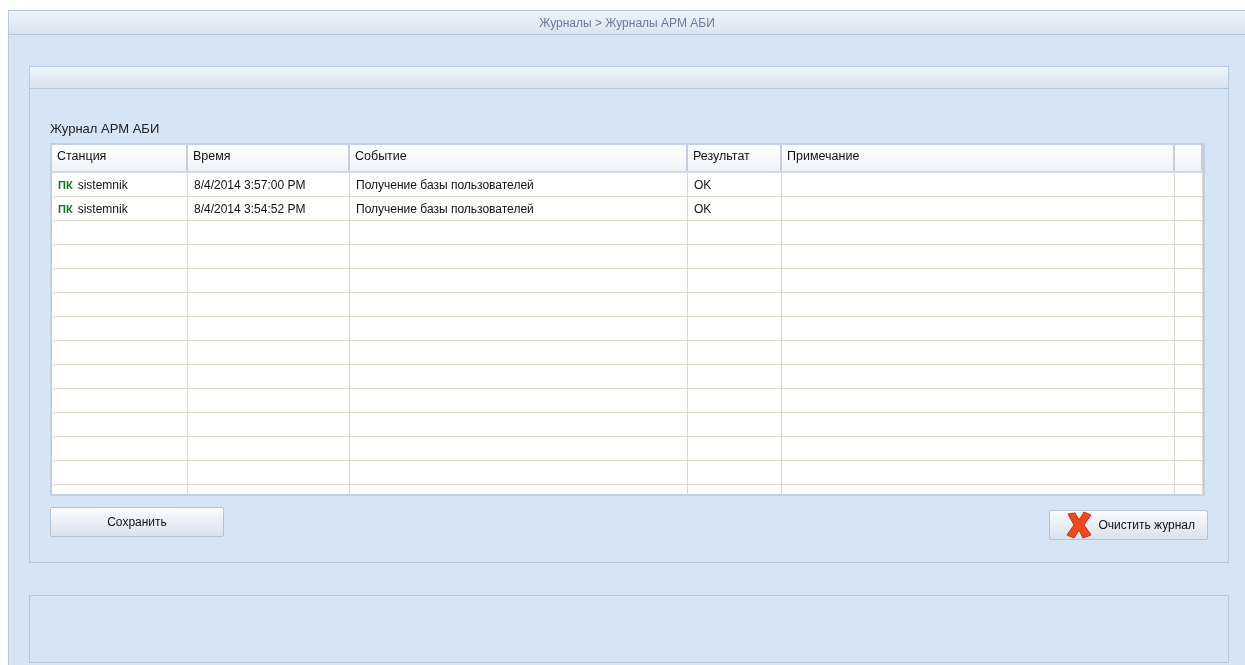  Describe the element at coordinates (269, 184) in the screenshot. I see `table-cell: 8/4/2014 3:57:00 PM` at that location.